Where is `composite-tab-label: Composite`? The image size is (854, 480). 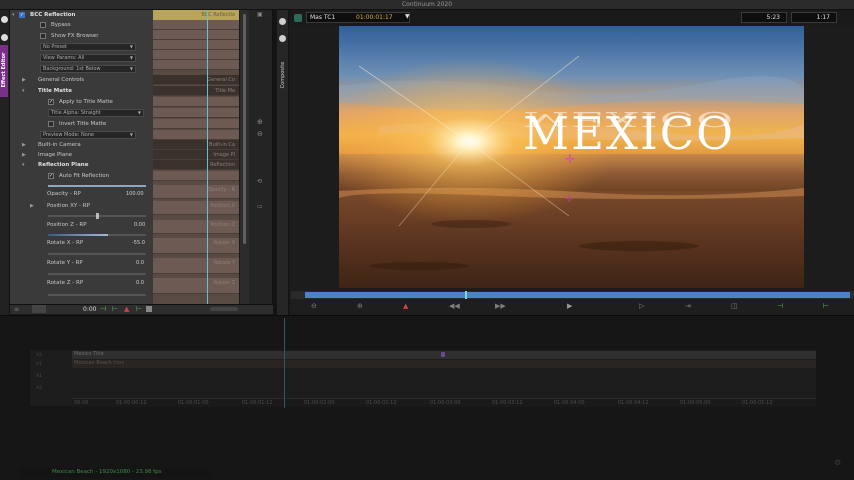
composite-tab-label: Composite is located at coordinates (283, 75).